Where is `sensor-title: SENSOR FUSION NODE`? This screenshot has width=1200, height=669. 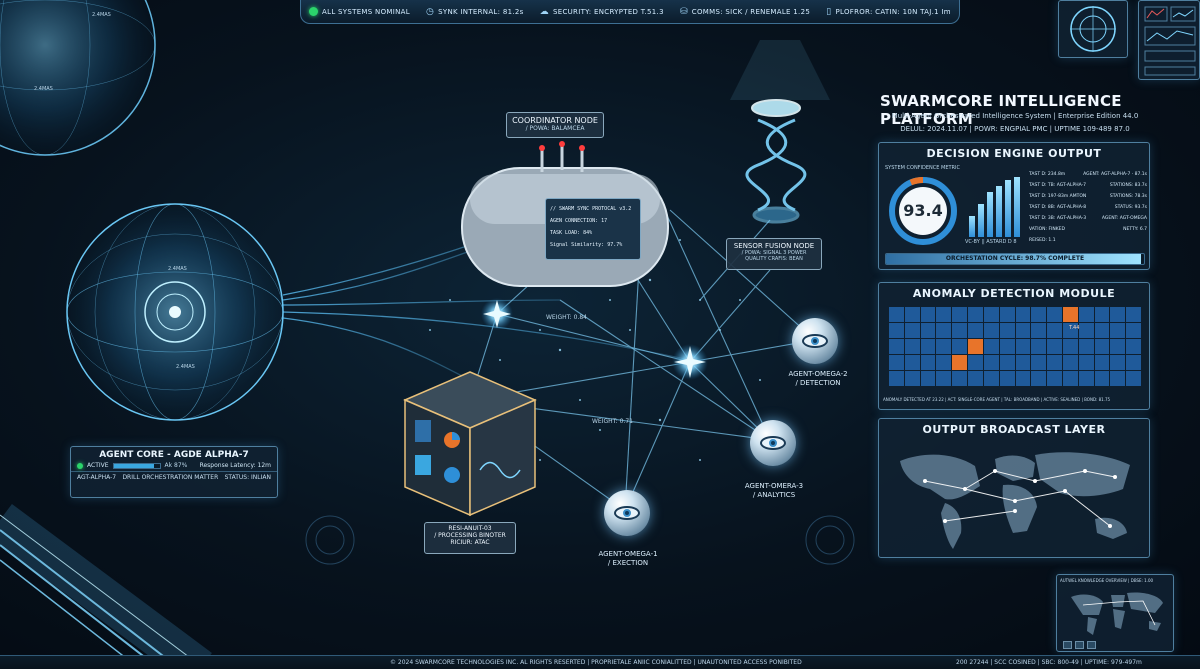 sensor-title: SENSOR FUSION NODE is located at coordinates (774, 246).